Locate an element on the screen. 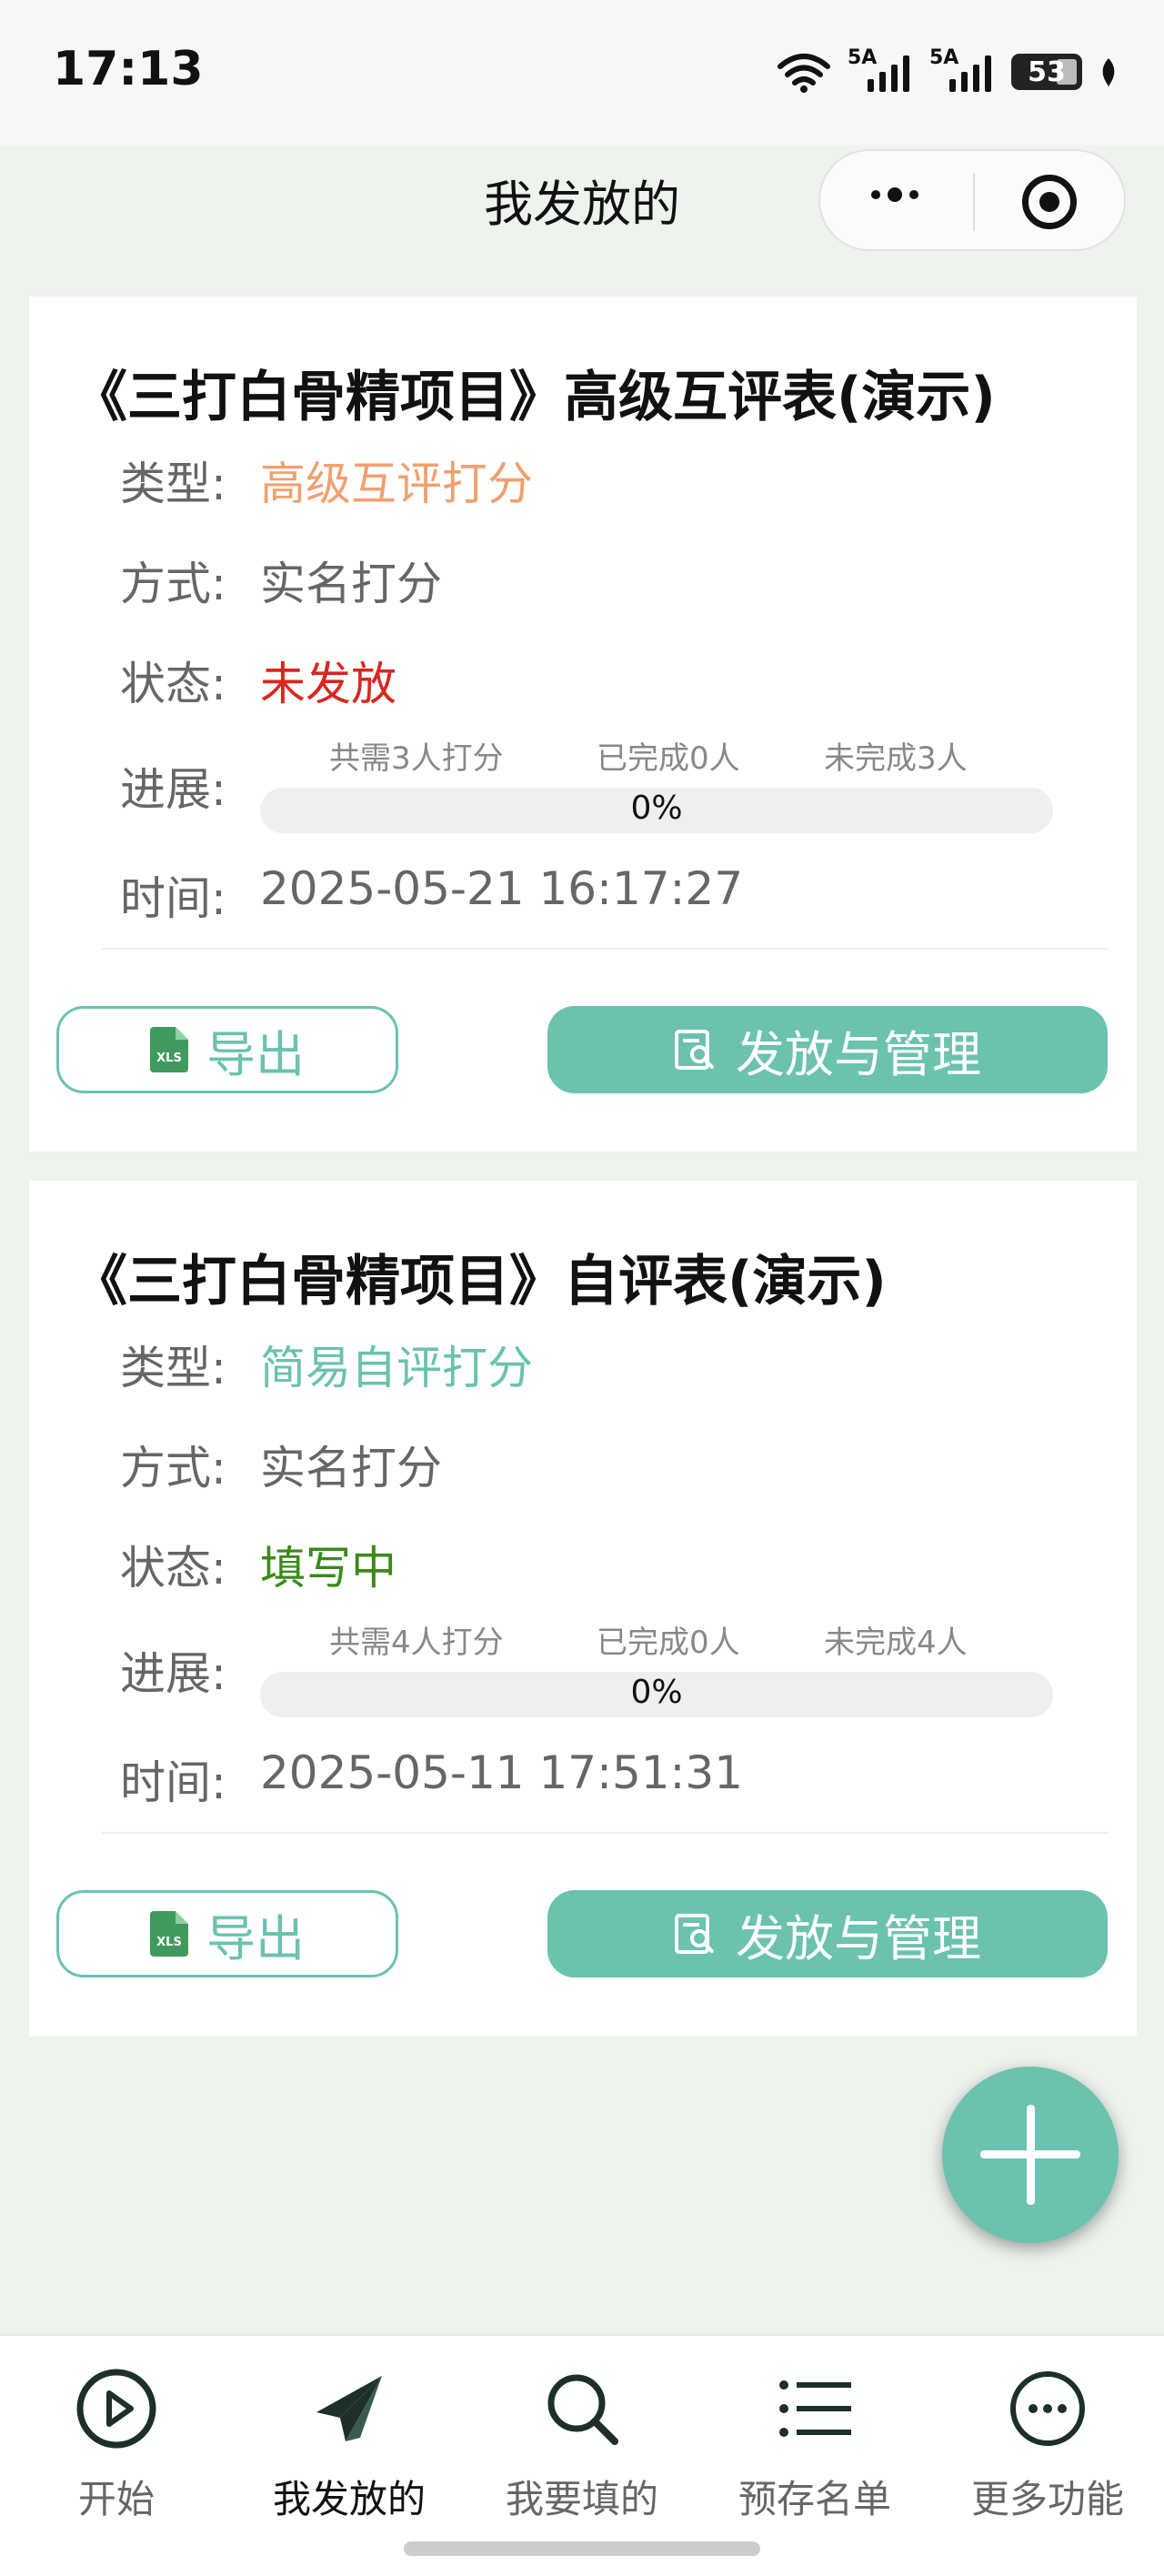 This screenshot has height=2576, width=1164. type-value: 简易自评打分 is located at coordinates (397, 1368).